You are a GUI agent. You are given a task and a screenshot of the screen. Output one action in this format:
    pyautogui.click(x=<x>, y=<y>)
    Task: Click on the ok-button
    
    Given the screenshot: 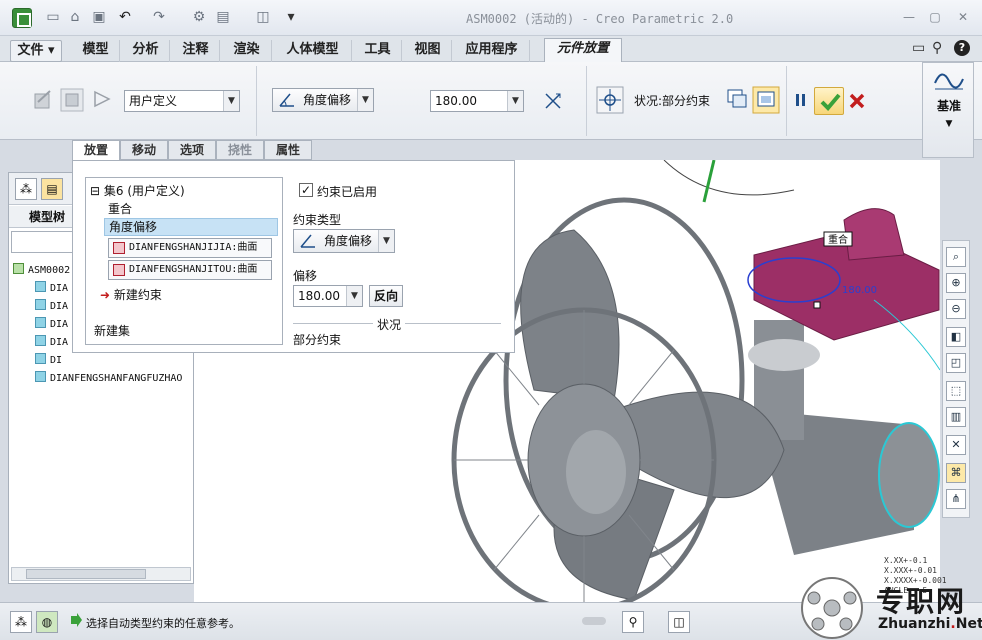 What is the action you would take?
    pyautogui.click(x=829, y=101)
    